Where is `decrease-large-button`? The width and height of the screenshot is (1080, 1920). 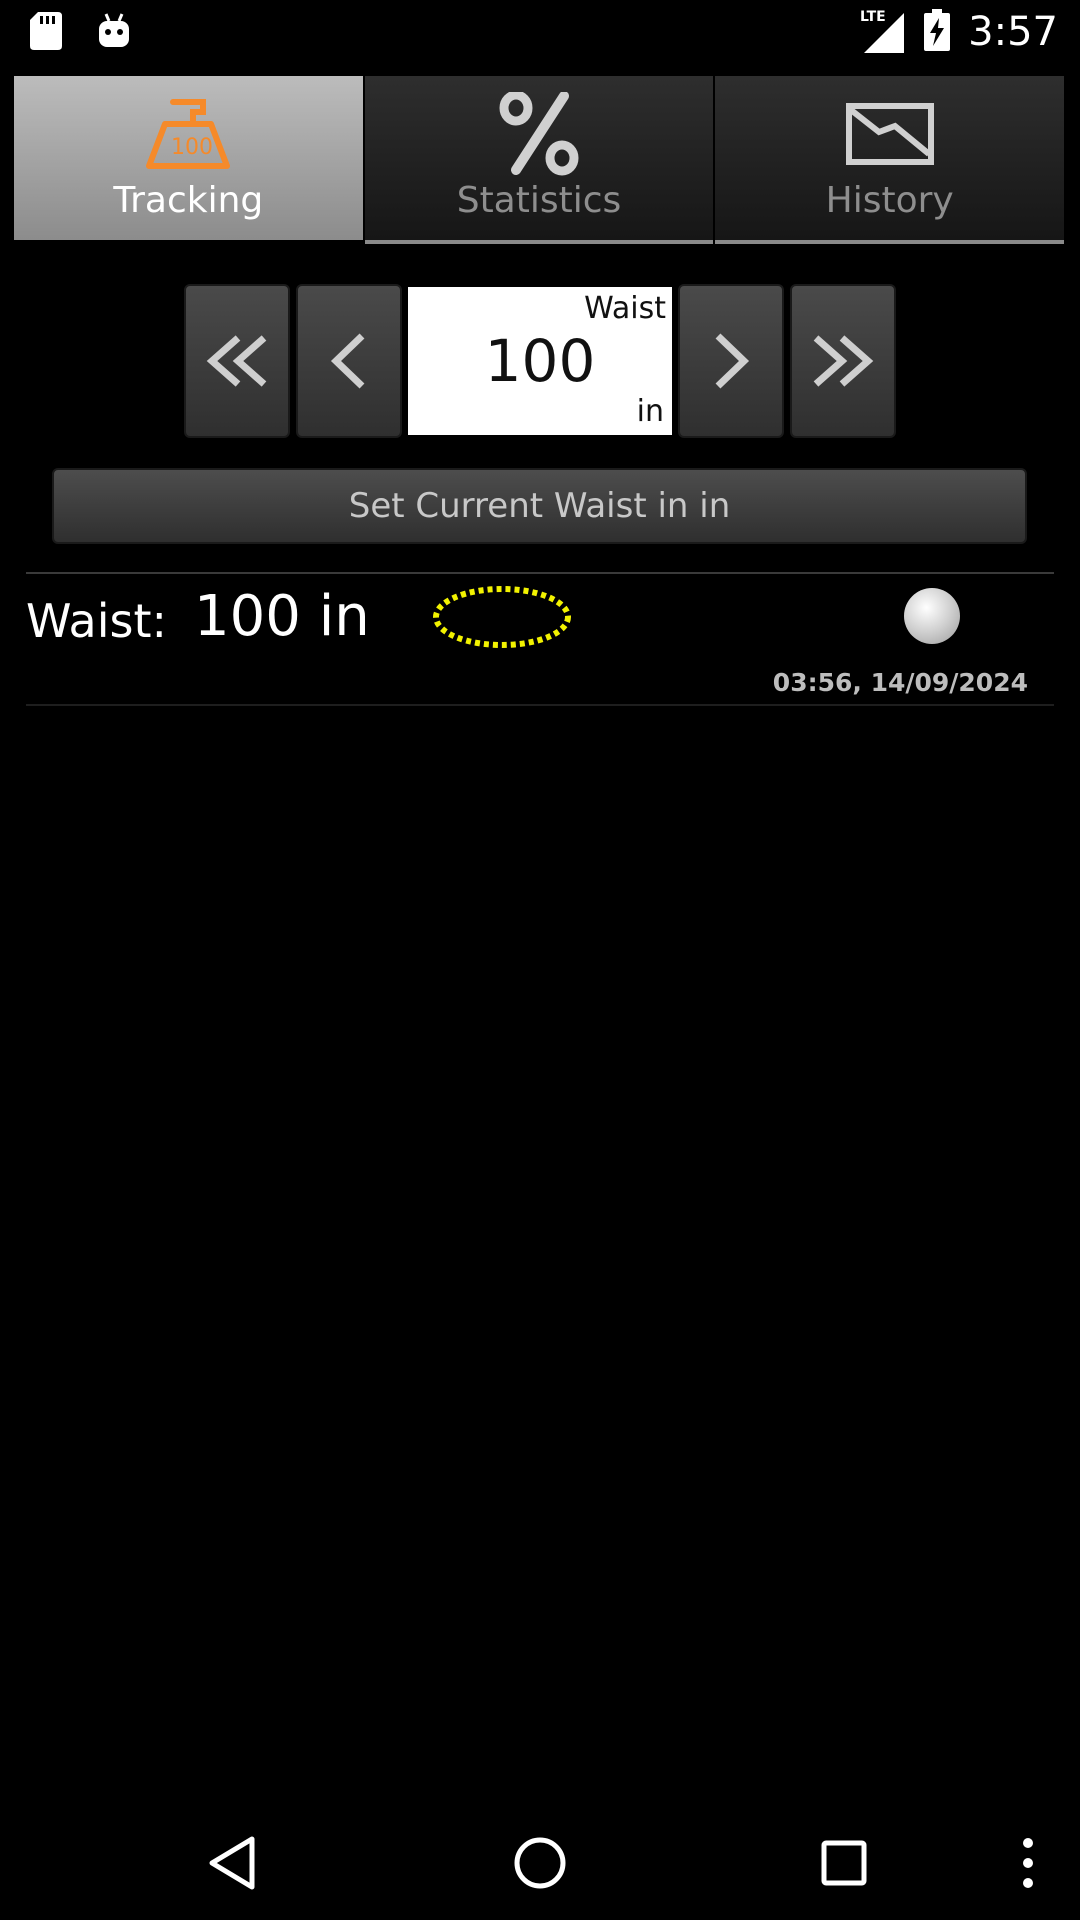 decrease-large-button is located at coordinates (237, 361).